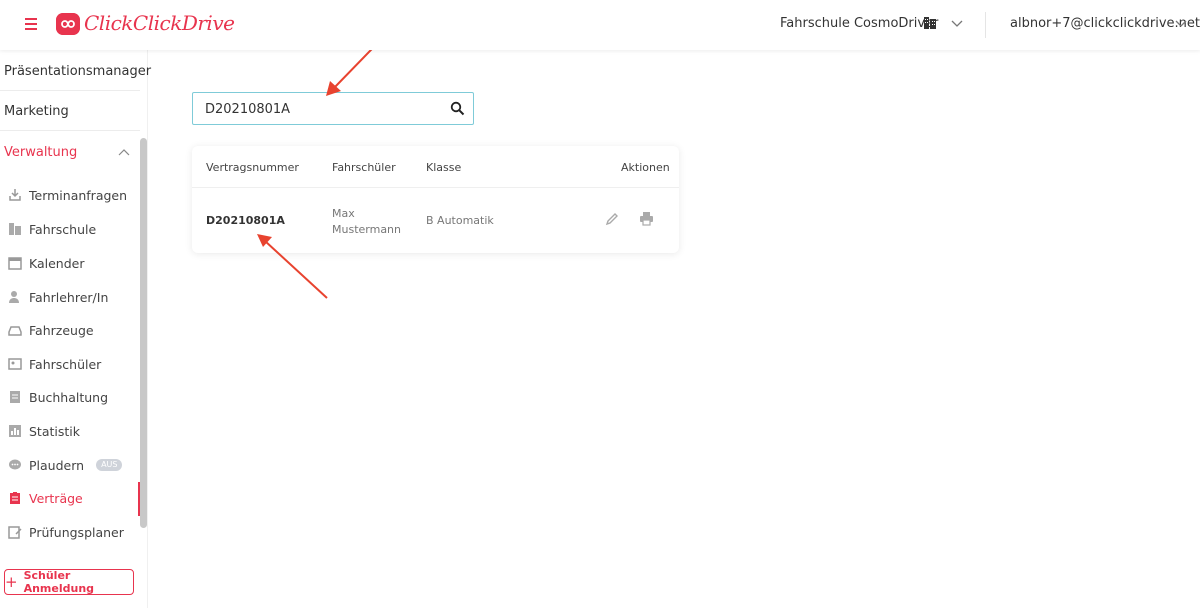 The height and width of the screenshot is (608, 1200). Describe the element at coordinates (1105, 23) in the screenshot. I see `user-email: albnor+7@clickclickdrive.net` at that location.